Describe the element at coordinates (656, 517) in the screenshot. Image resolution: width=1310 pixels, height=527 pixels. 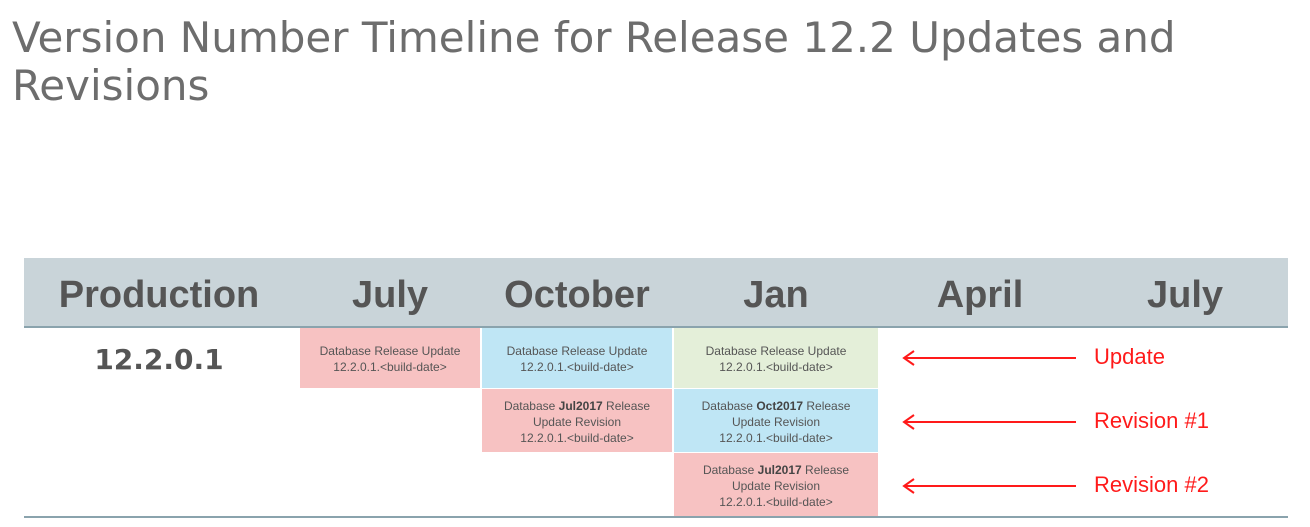
I see `bottom-divider` at that location.